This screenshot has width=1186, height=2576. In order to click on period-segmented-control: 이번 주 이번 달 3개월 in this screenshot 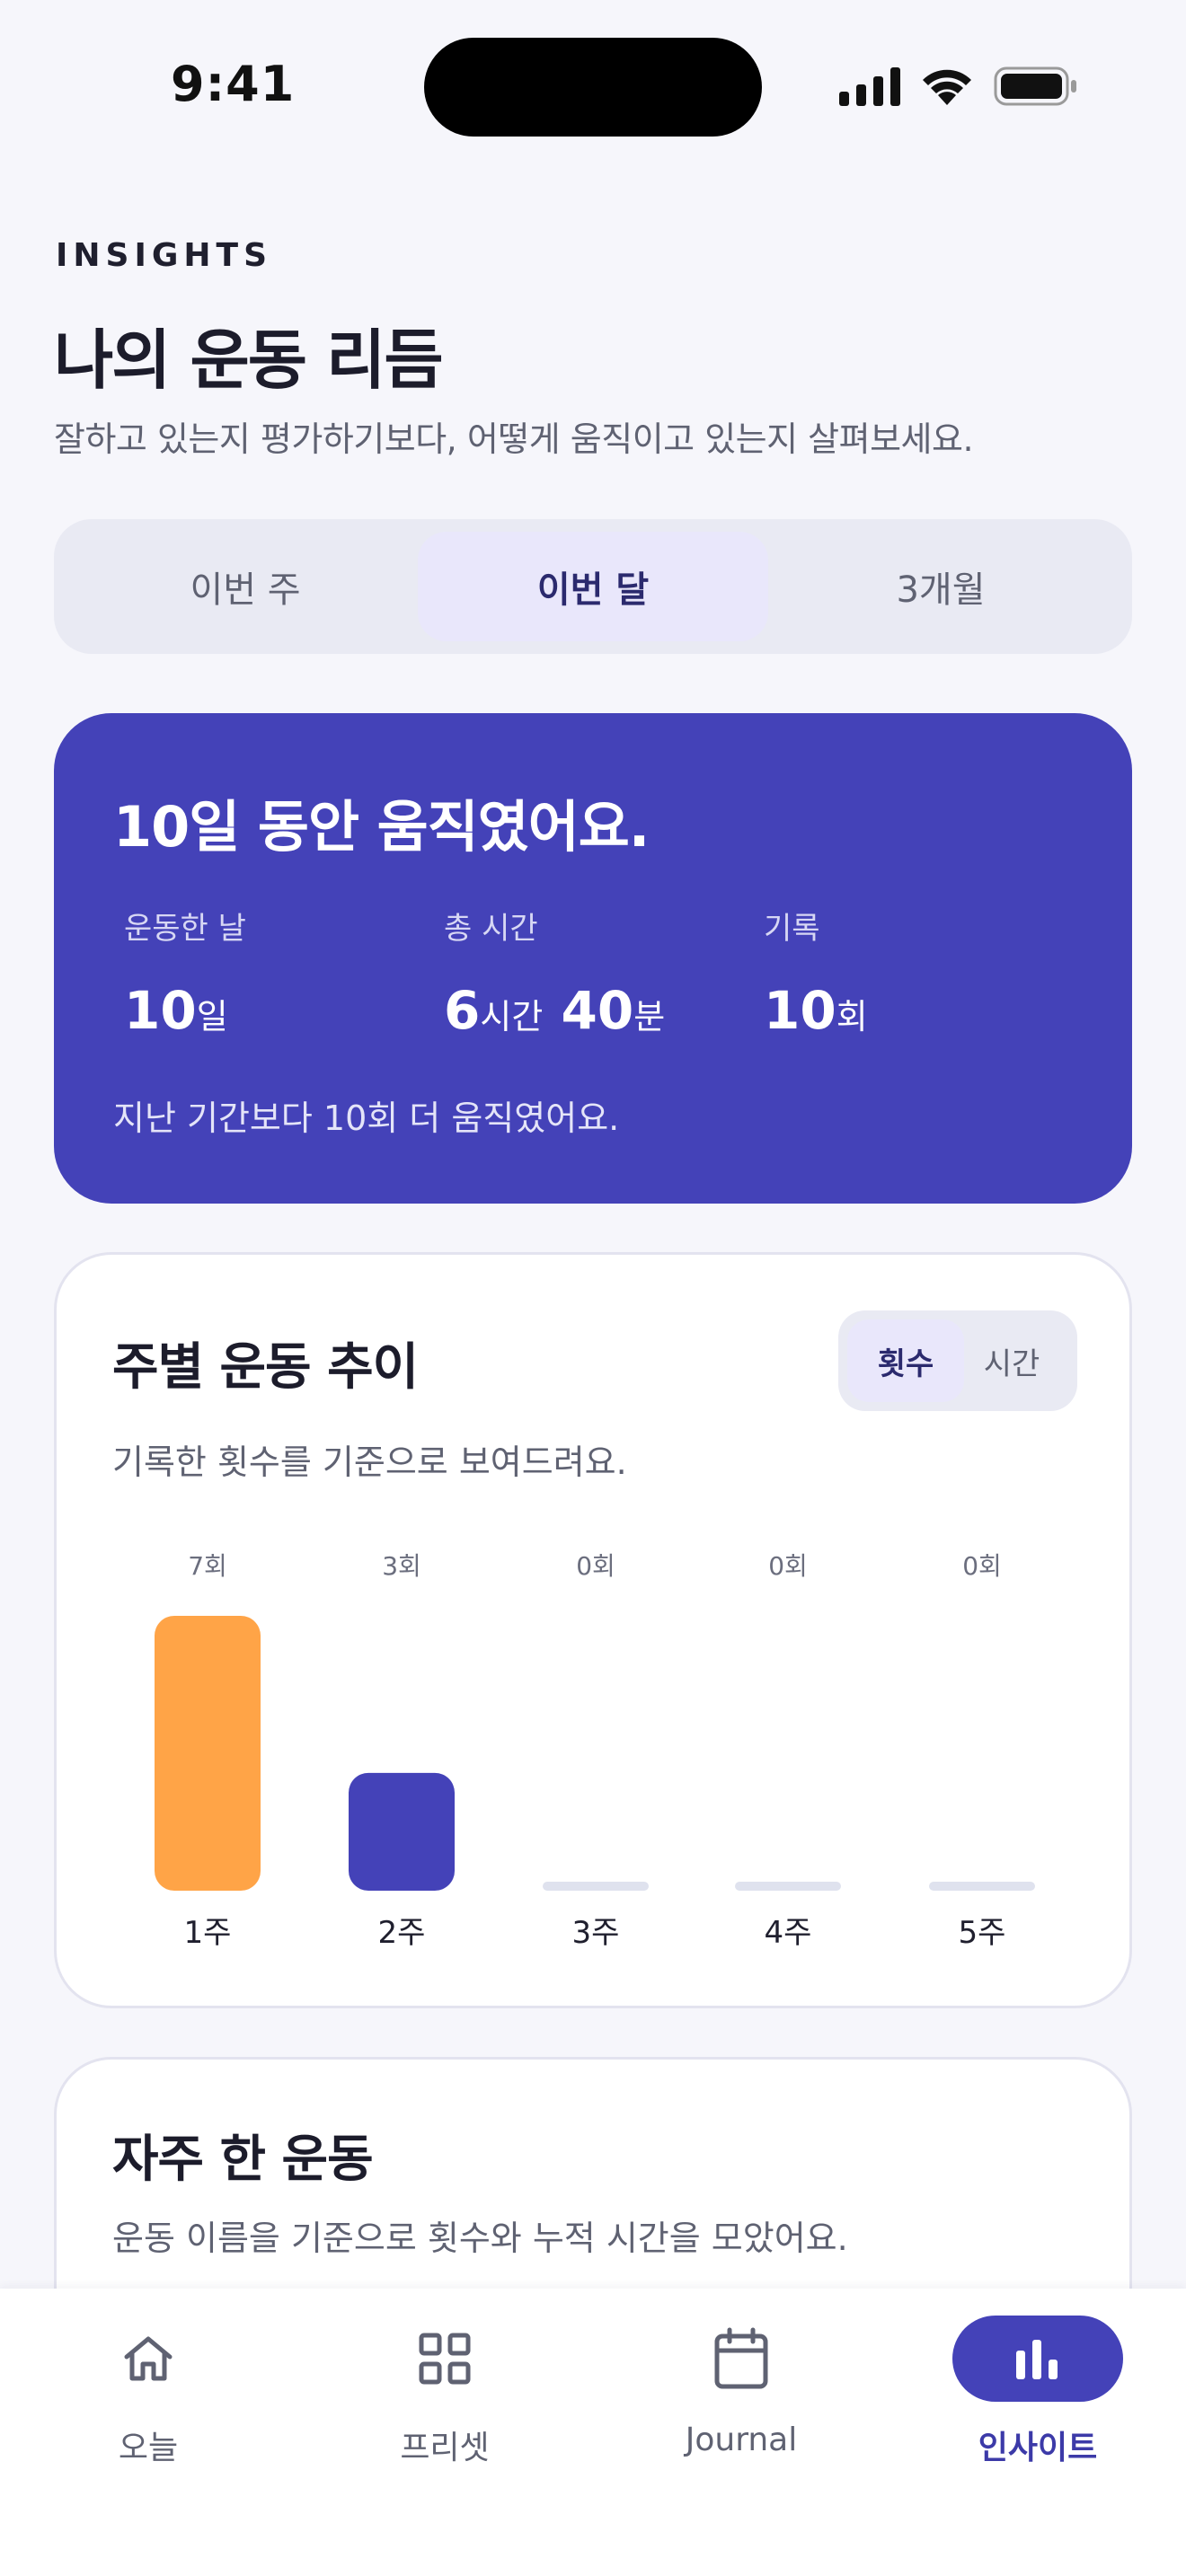, I will do `click(593, 586)`.